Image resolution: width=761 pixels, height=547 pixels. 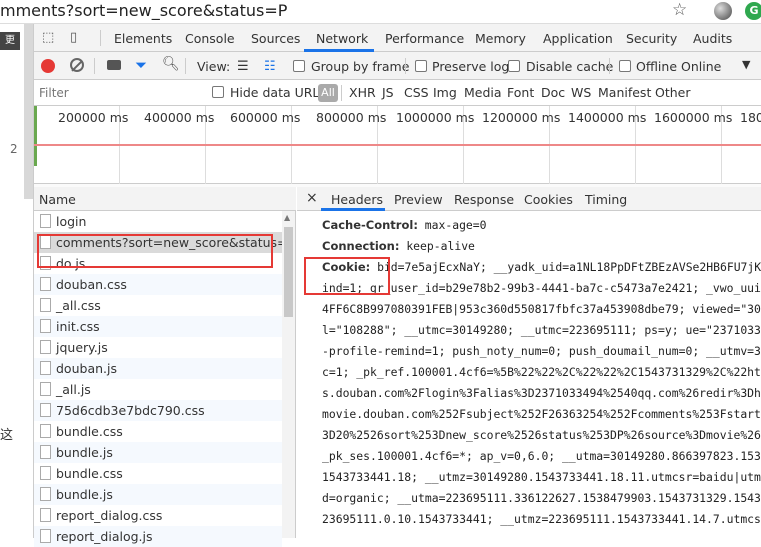 What do you see at coordinates (312, 198) in the screenshot?
I see `close-icon: ×` at bounding box center [312, 198].